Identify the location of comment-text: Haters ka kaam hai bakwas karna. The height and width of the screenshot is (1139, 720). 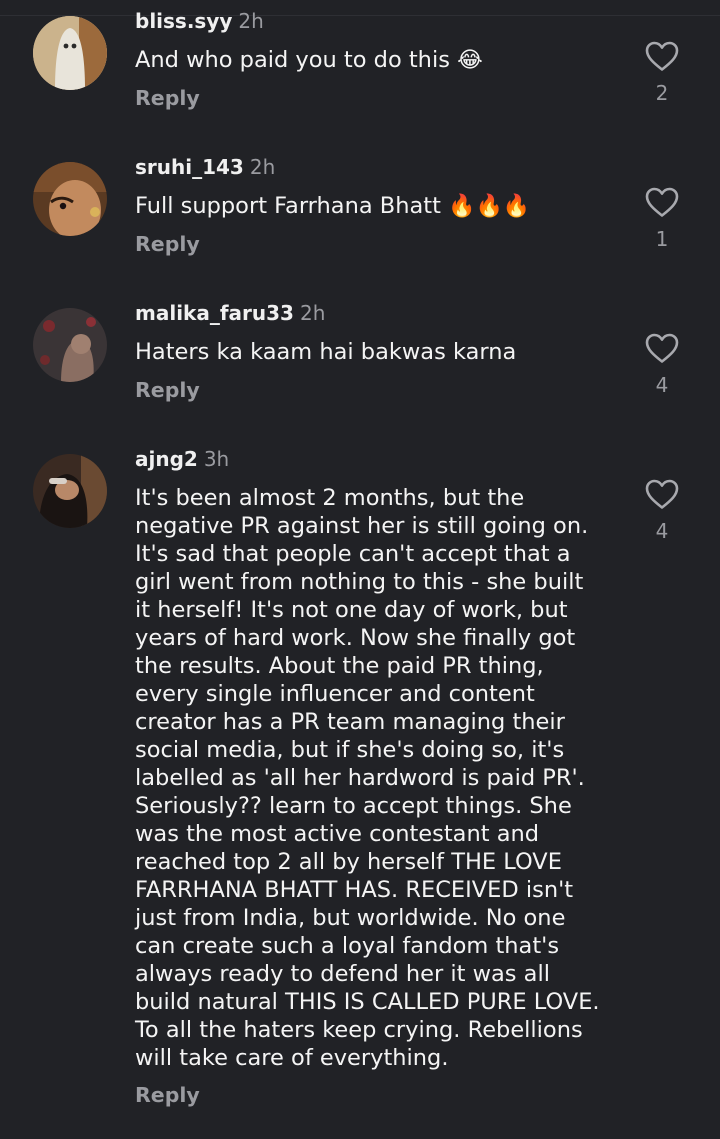
(326, 352).